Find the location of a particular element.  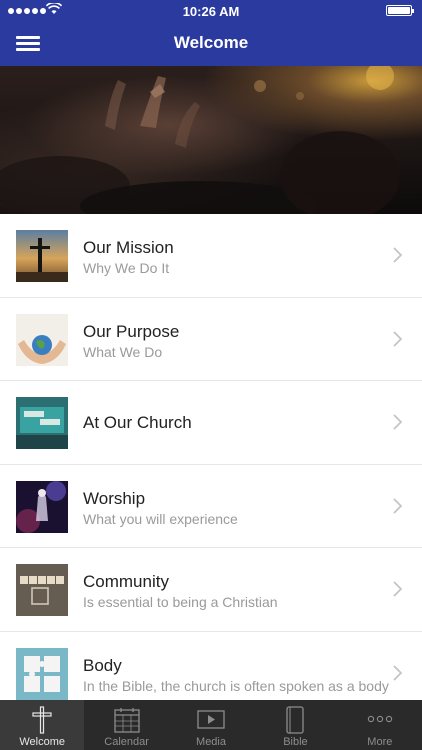

list-item-at-our-church: At Our Church is located at coordinates (211, 423).